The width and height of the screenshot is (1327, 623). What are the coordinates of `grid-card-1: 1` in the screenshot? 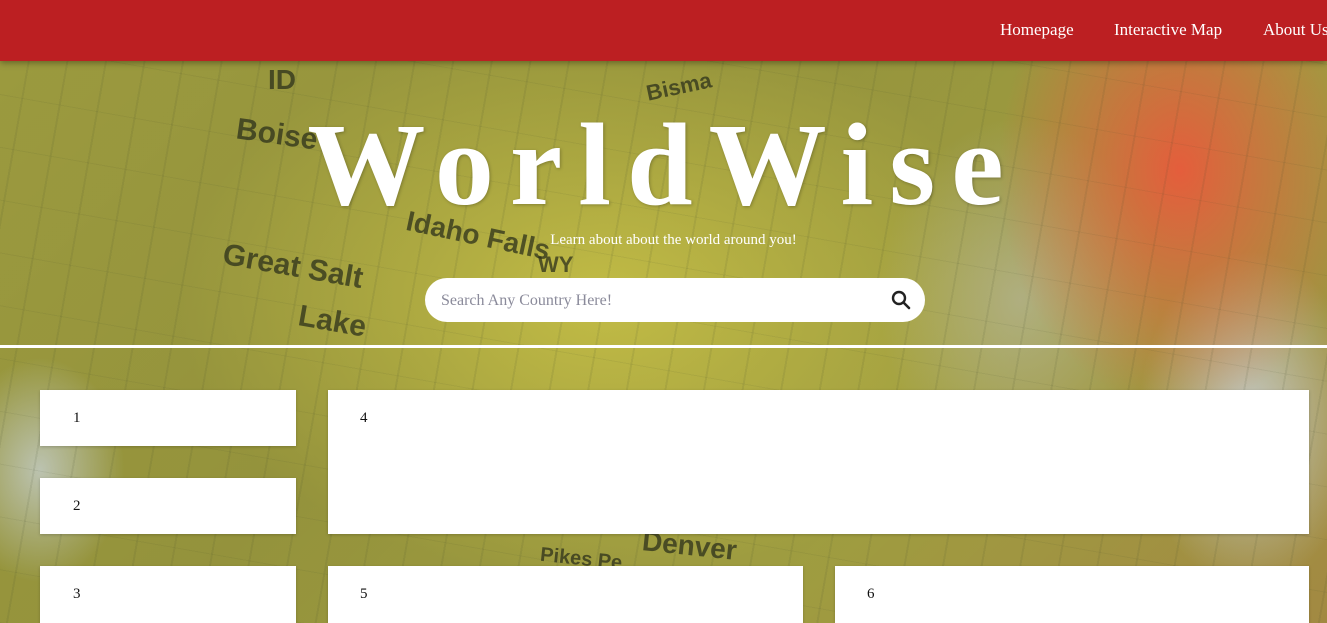 It's located at (168, 418).